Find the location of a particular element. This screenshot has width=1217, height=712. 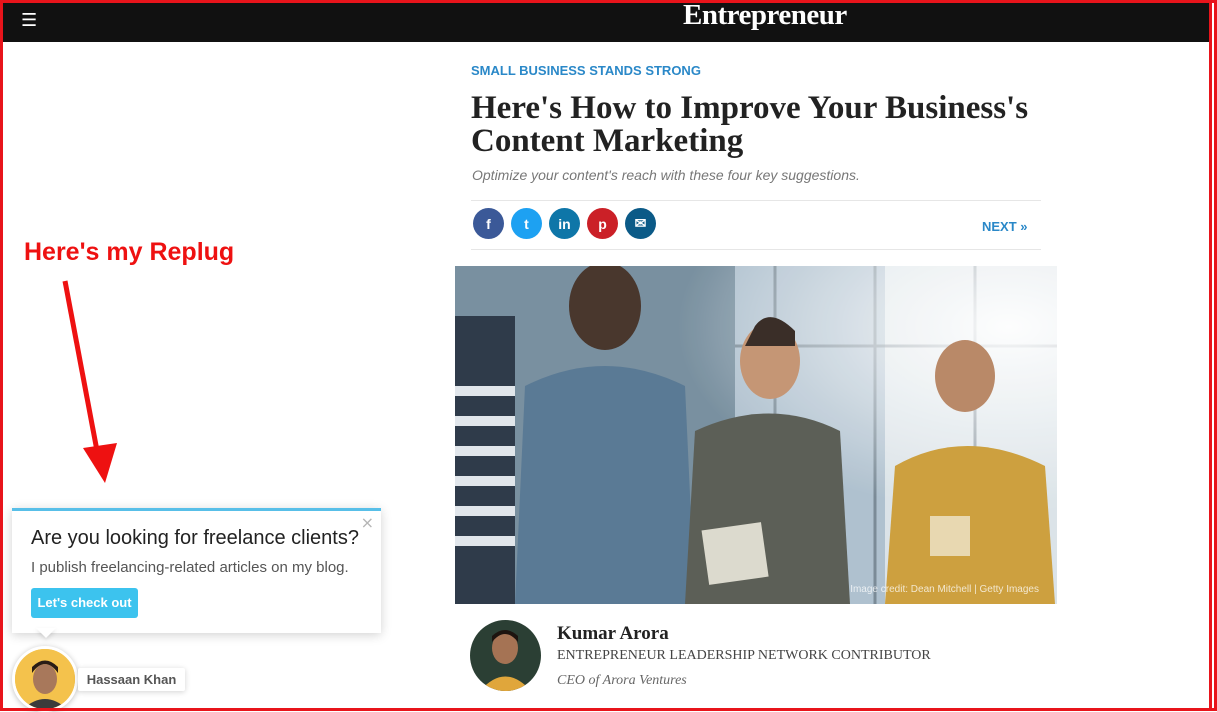

cta-button: Let's check out is located at coordinates (84, 603).